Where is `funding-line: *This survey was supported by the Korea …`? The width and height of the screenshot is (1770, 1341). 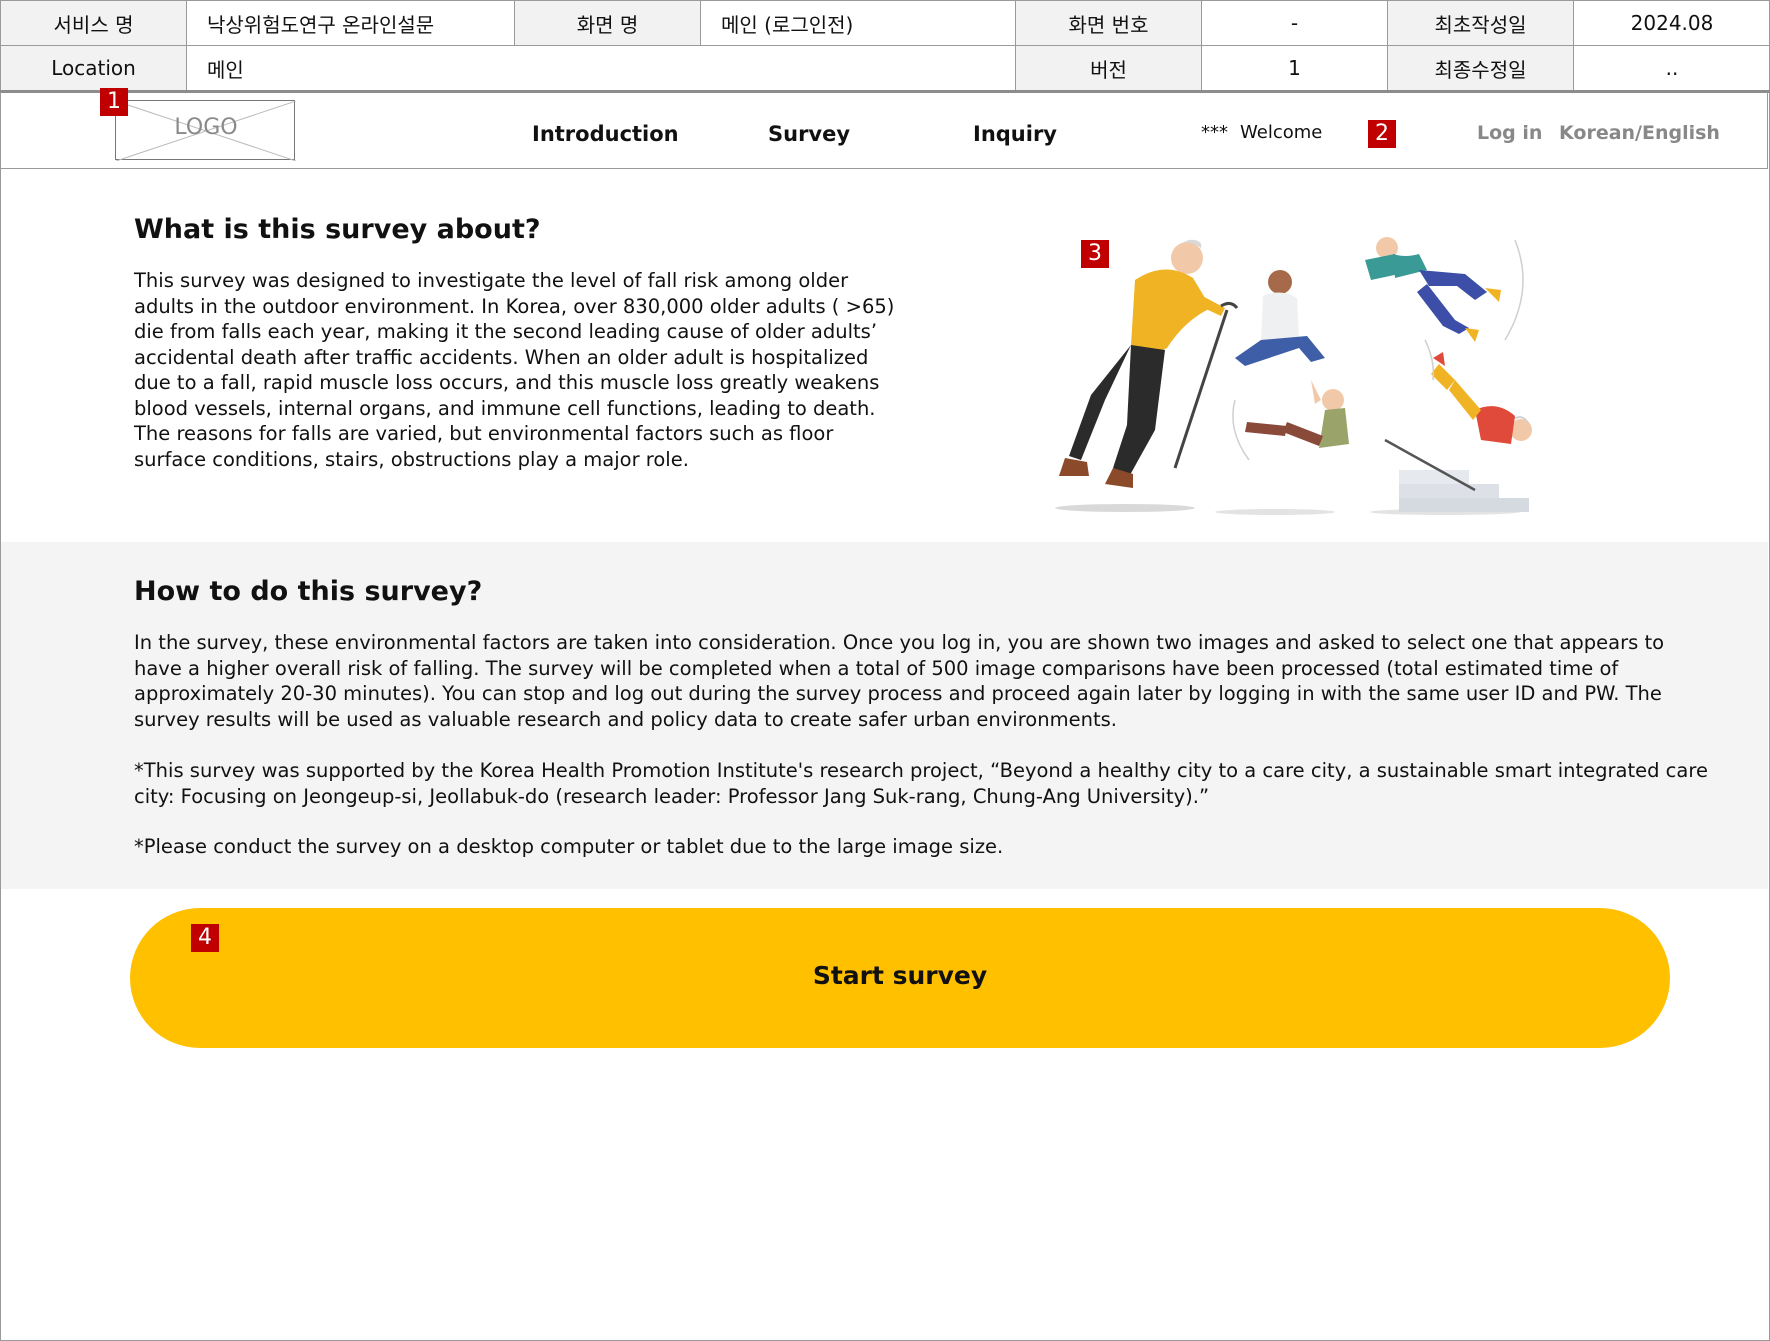
funding-line: *This survey was supported by the Korea … is located at coordinates (921, 770).